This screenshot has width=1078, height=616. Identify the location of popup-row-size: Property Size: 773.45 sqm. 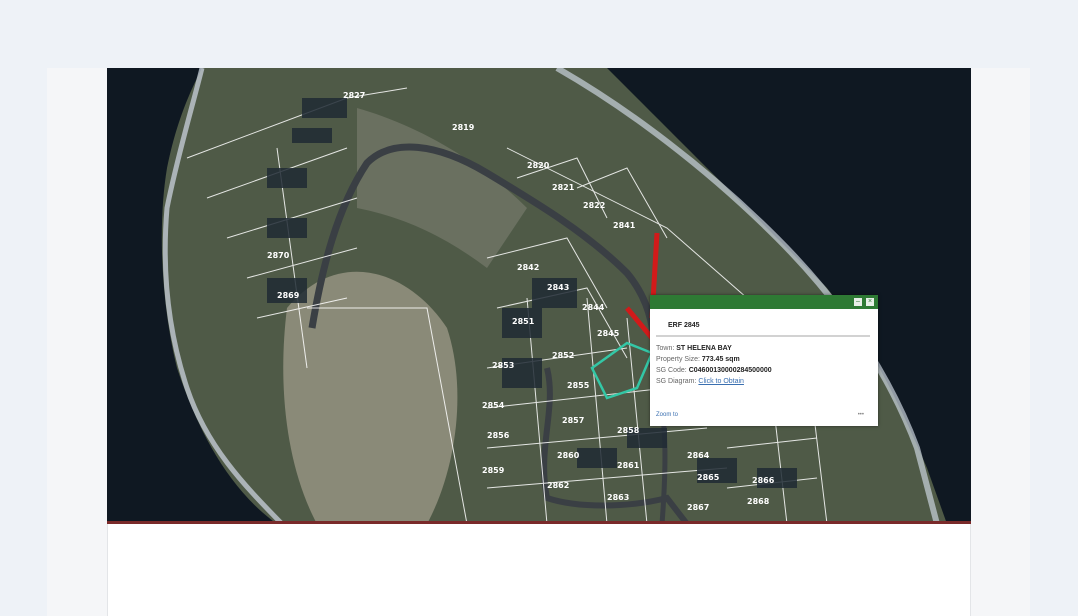
(698, 359).